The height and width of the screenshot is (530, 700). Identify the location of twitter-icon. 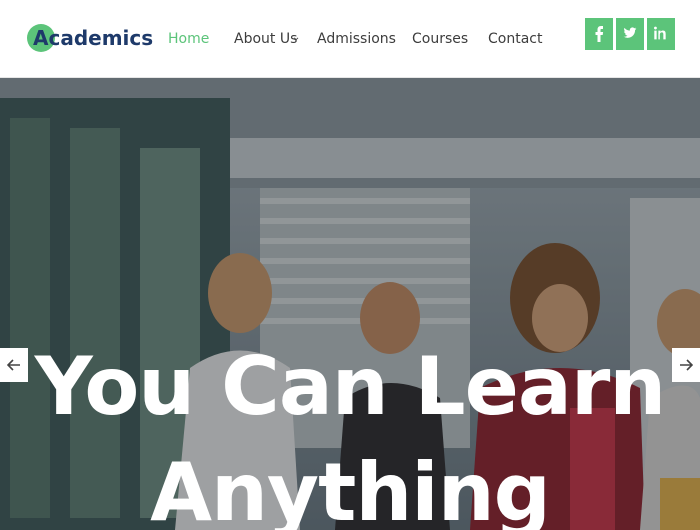
(630, 34).